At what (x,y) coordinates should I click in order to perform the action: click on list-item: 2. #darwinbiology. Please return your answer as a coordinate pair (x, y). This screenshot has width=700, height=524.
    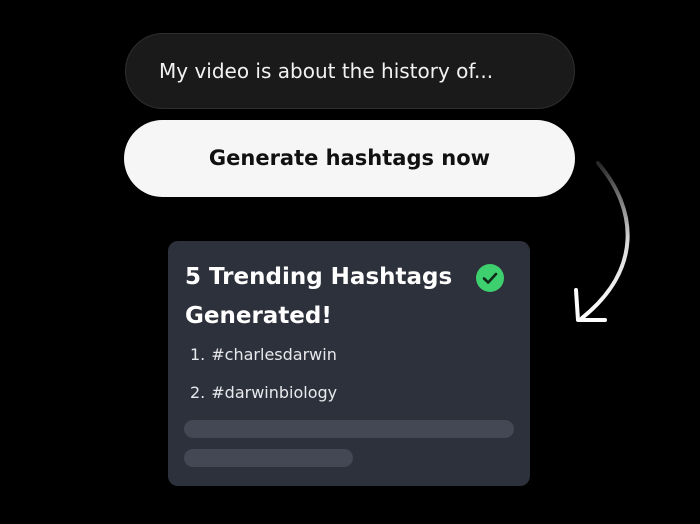
    Looking at the image, I should click on (263, 402).